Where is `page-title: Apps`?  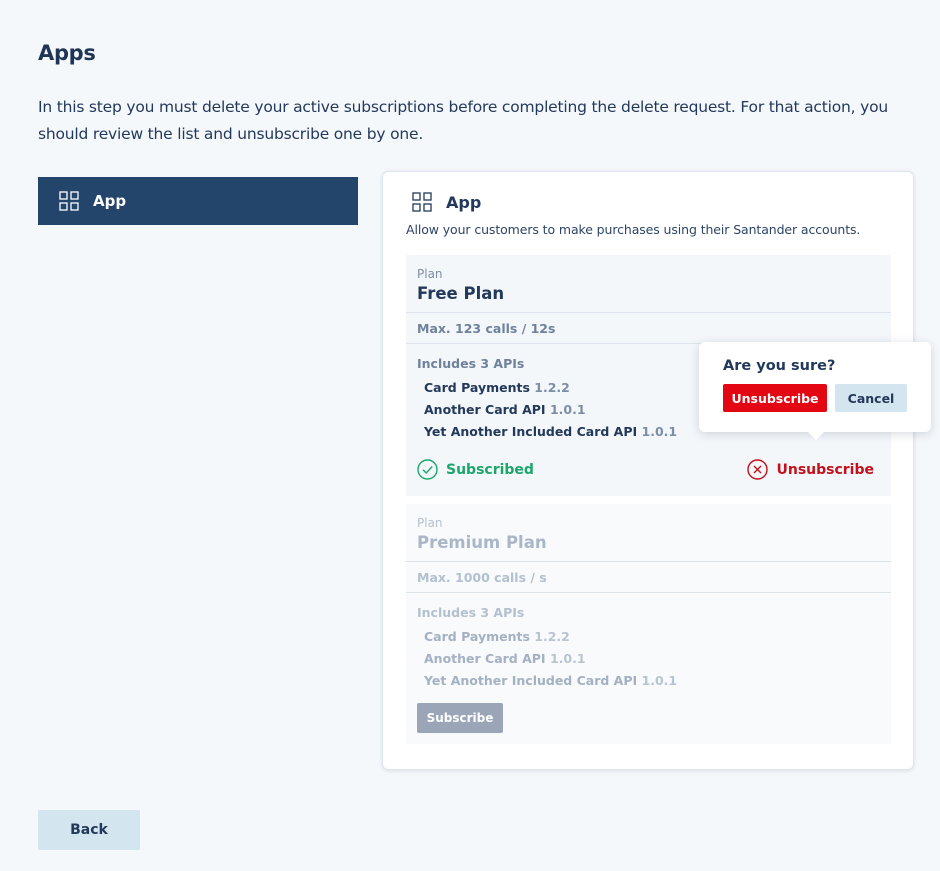 page-title: Apps is located at coordinates (67, 53).